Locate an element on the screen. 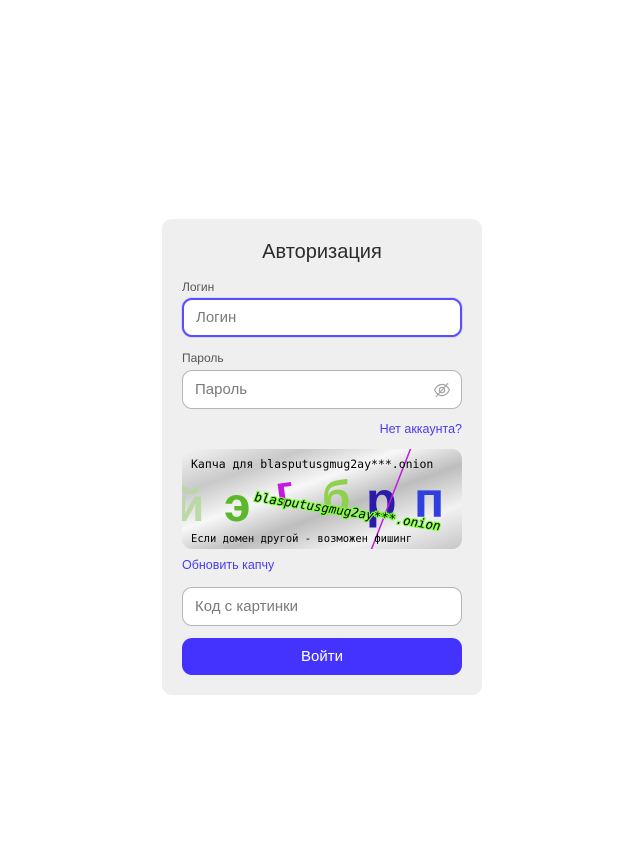 Image resolution: width=633 pixels, height=860 pixels. password-field is located at coordinates (322, 389).